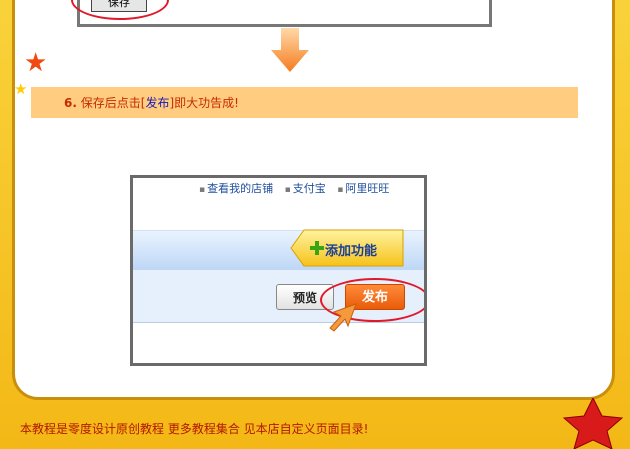  Describe the element at coordinates (157, 103) in the screenshot. I see `step-publish-link: 发布` at that location.